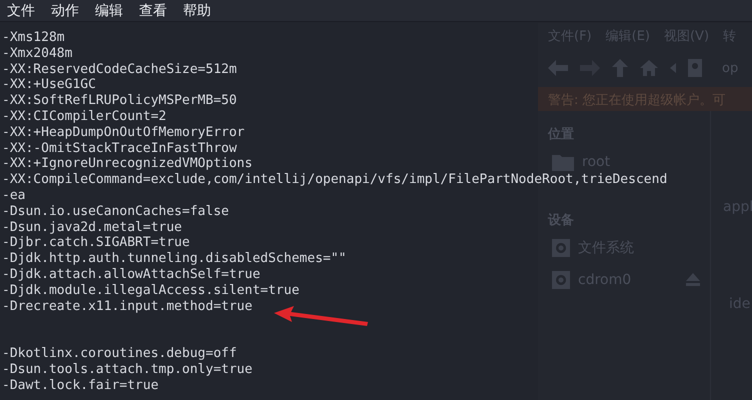 This screenshot has height=400, width=752. I want to click on terminal-line: -XX:+HeapDumpOnOutOfMemoryError, so click(123, 132).